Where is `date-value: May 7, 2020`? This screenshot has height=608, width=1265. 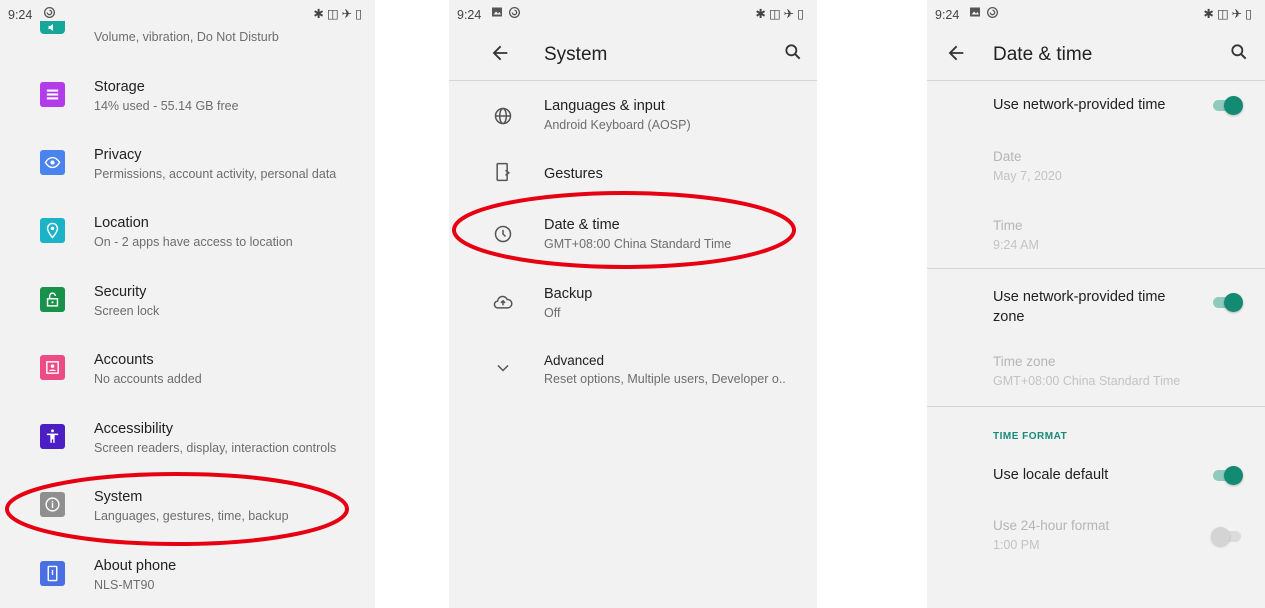 date-value: May 7, 2020 is located at coordinates (1027, 176).